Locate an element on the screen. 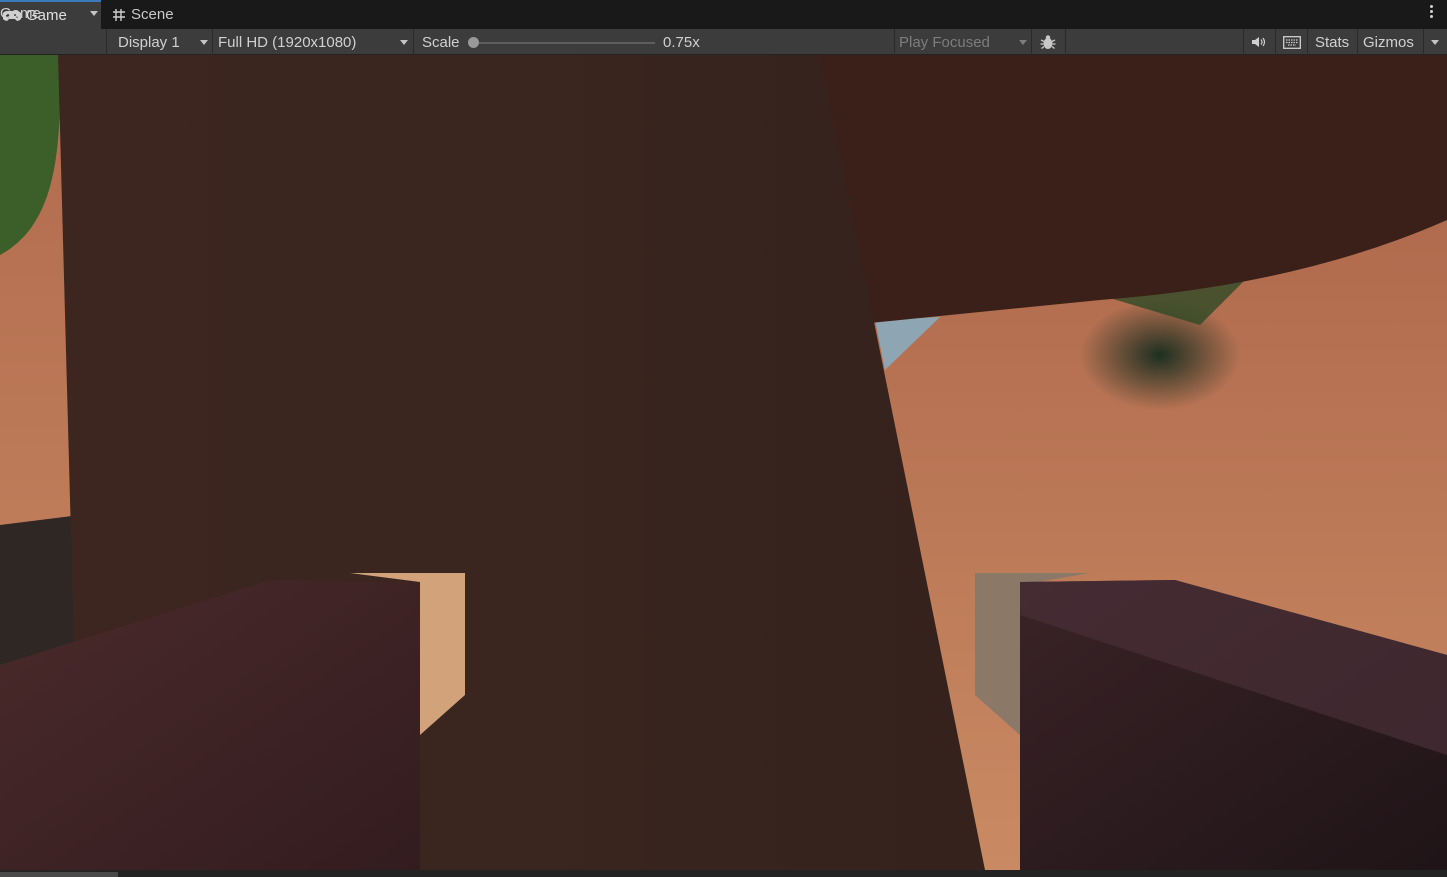 The width and height of the screenshot is (1447, 877). tab-scene: Scene is located at coordinates (143, 14).